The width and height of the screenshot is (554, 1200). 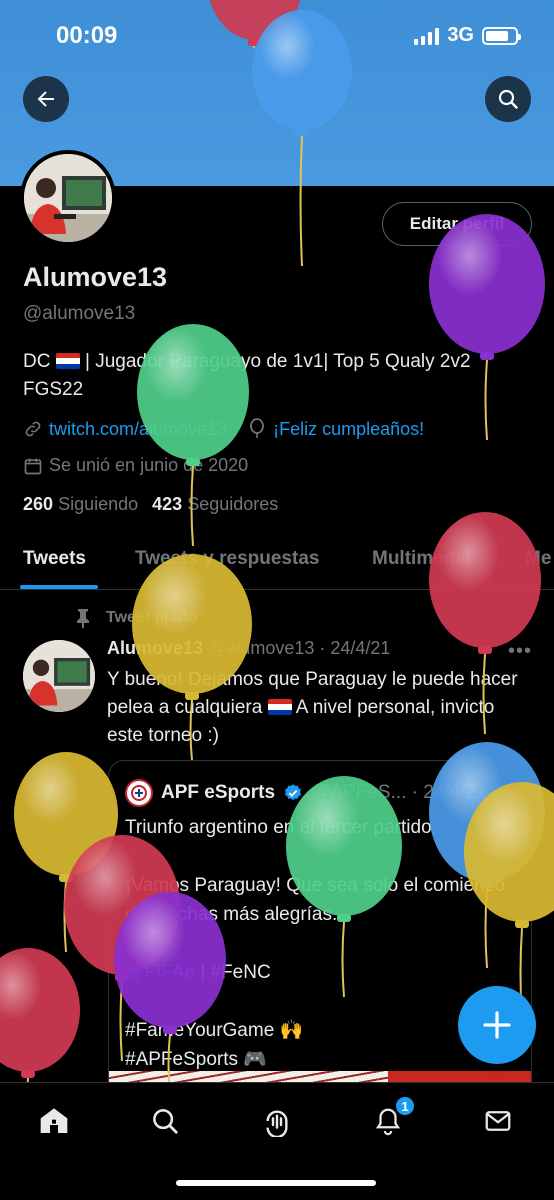 What do you see at coordinates (152, 617) in the screenshot?
I see `pinned-label: Tweet fijado` at bounding box center [152, 617].